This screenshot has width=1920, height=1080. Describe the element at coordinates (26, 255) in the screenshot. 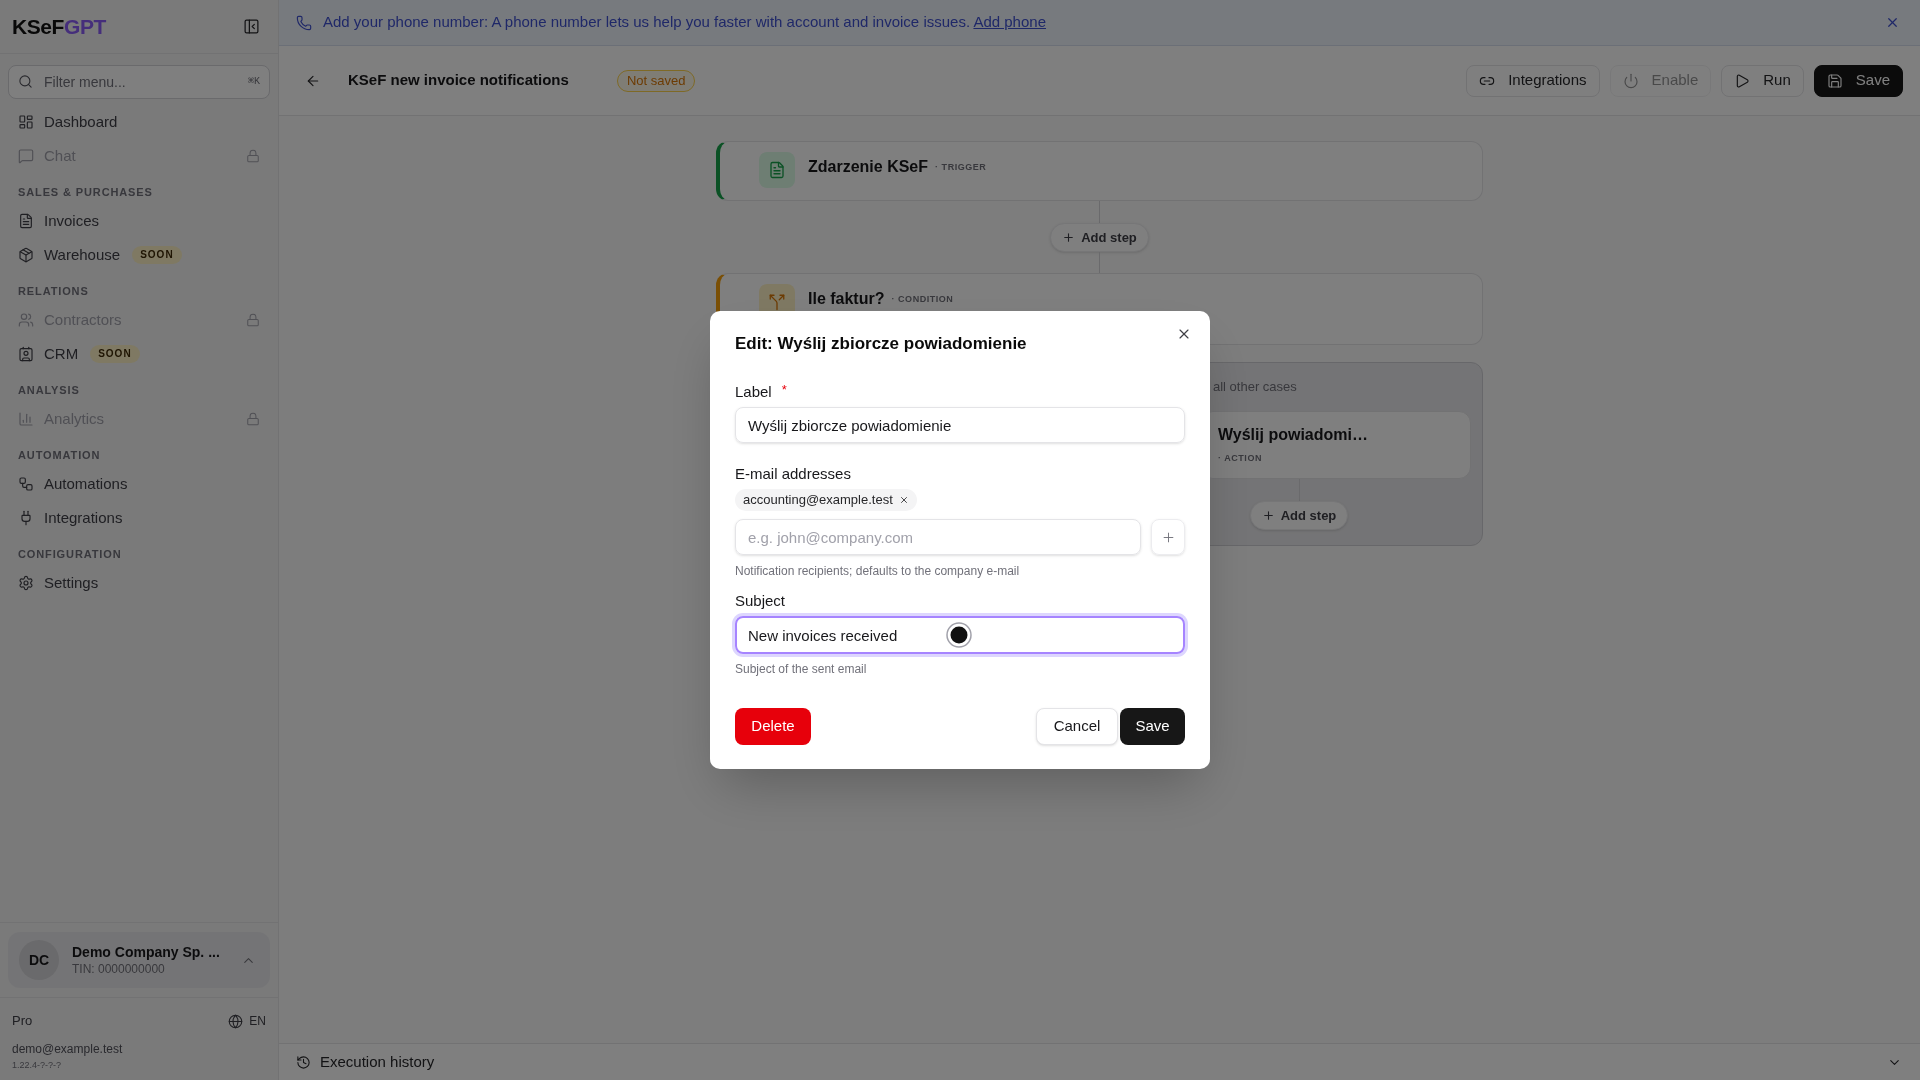

I see `box-icon` at that location.